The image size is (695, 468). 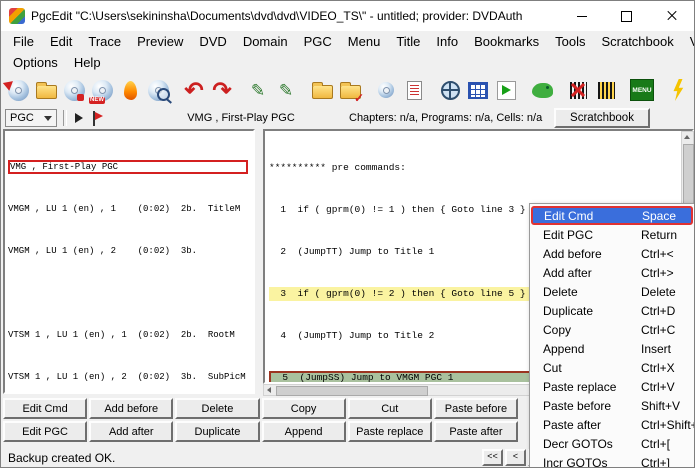 What do you see at coordinates (386, 90) in the screenshot?
I see `disc-info-button` at bounding box center [386, 90].